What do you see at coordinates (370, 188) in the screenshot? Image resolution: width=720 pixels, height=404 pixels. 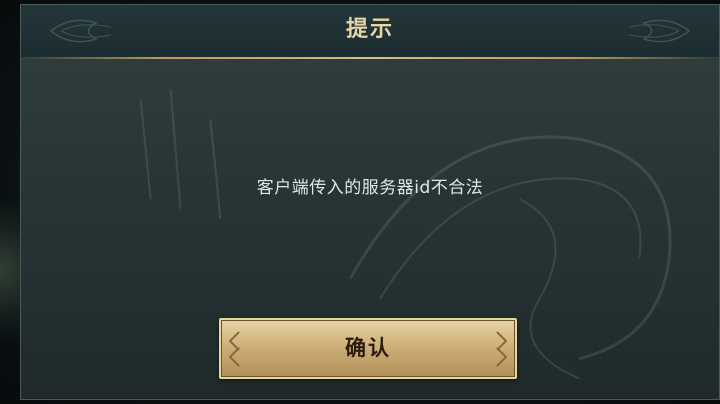 I see `dialog-message: 客户端传入的服务器id不合法` at bounding box center [370, 188].